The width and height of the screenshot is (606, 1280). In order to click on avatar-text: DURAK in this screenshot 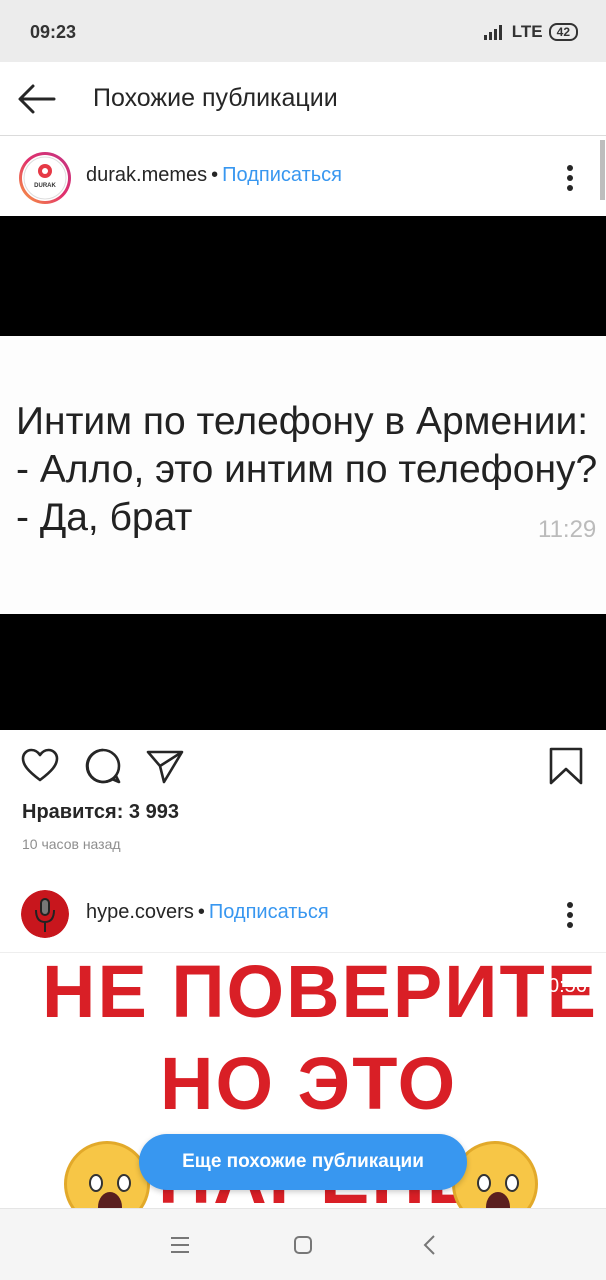, I will do `click(45, 186)`.